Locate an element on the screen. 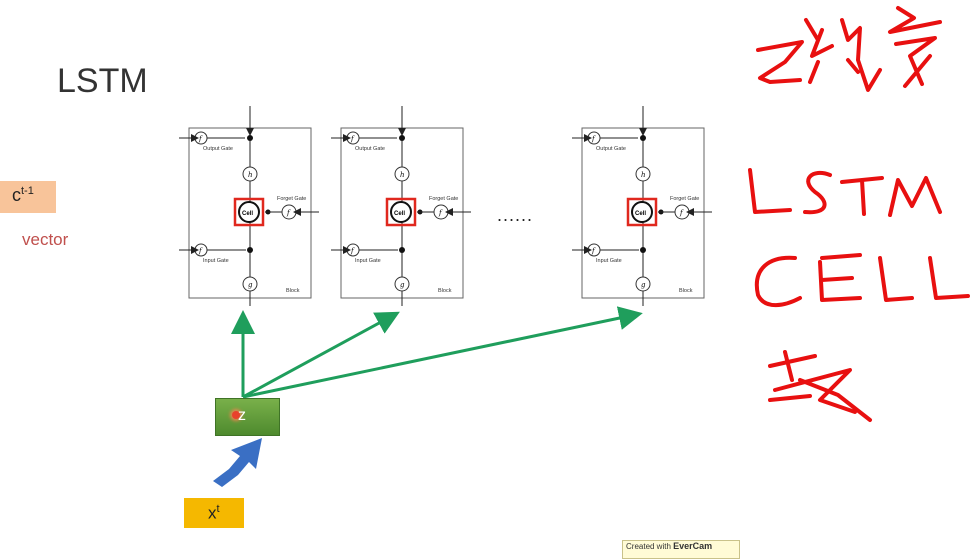 This screenshot has height=559, width=975. z-node: z is located at coordinates (247, 417).